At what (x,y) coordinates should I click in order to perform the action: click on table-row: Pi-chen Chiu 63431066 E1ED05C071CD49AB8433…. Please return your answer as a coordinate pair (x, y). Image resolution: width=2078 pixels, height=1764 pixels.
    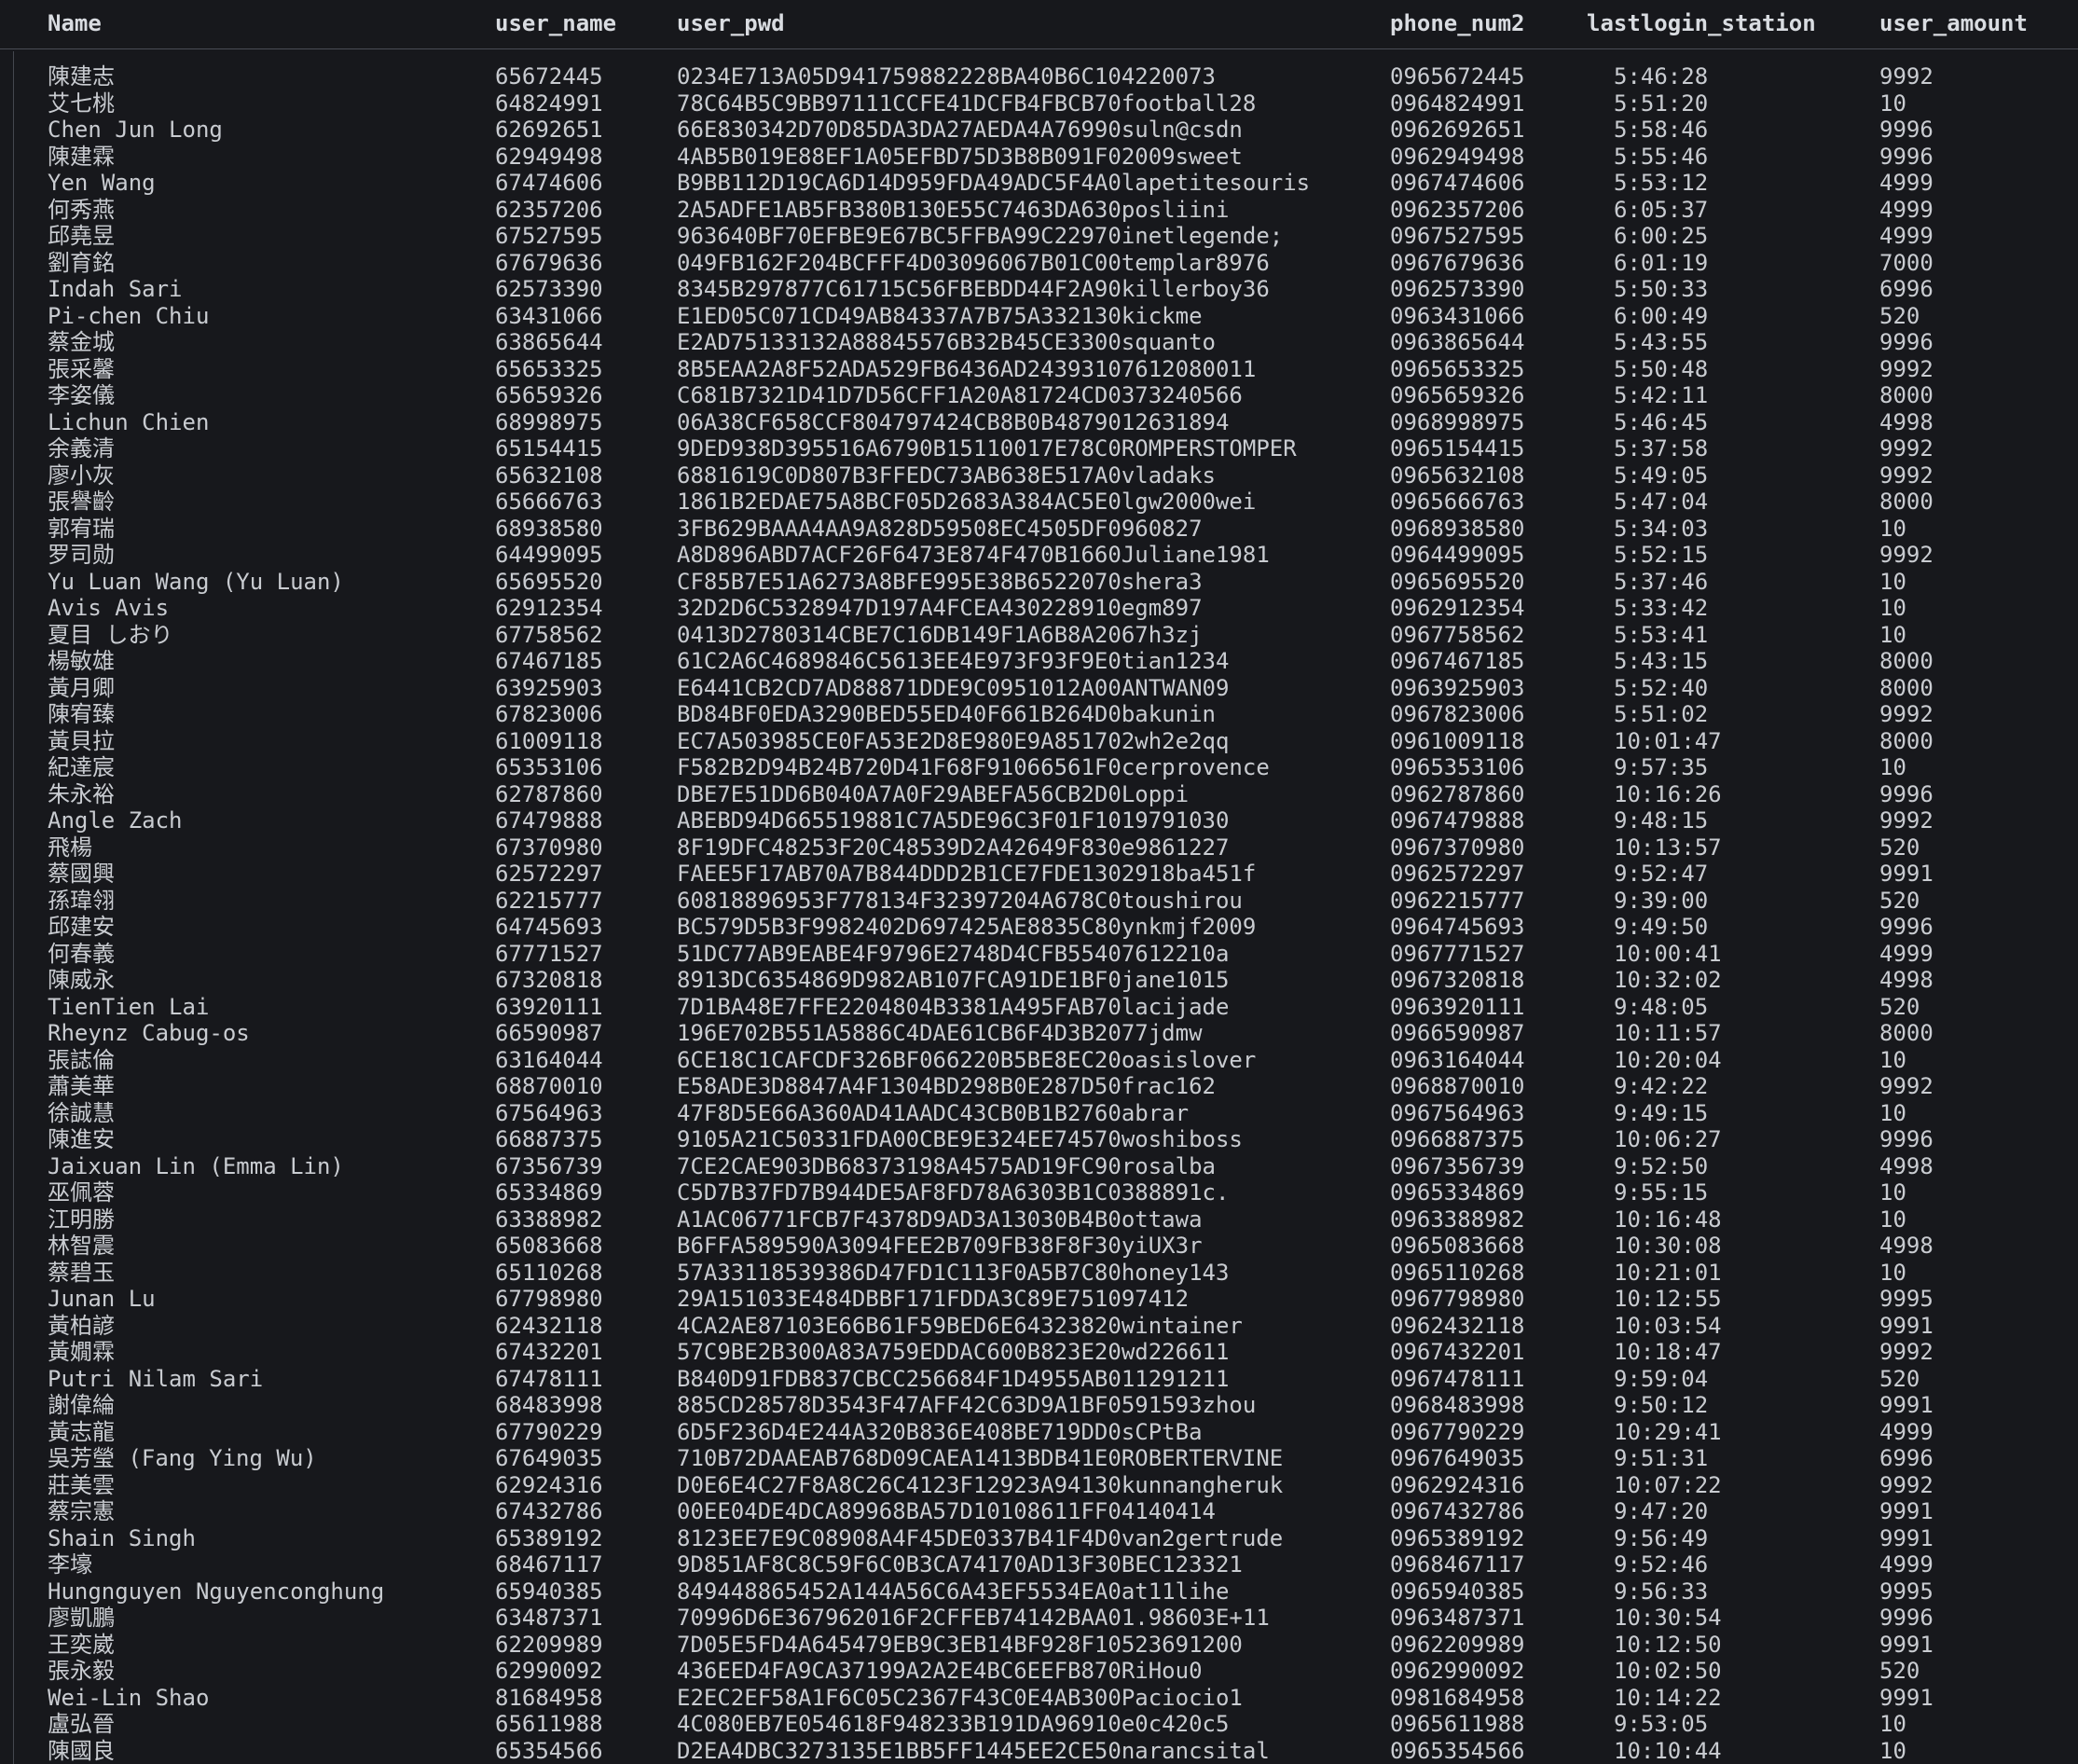
    Looking at the image, I should click on (1039, 316).